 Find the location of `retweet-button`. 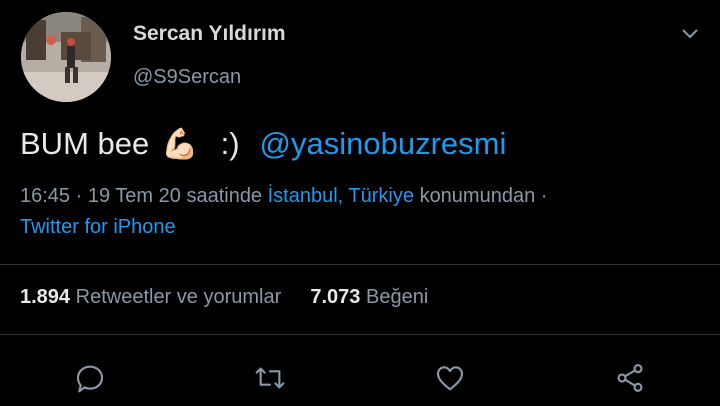

retweet-button is located at coordinates (270, 378).